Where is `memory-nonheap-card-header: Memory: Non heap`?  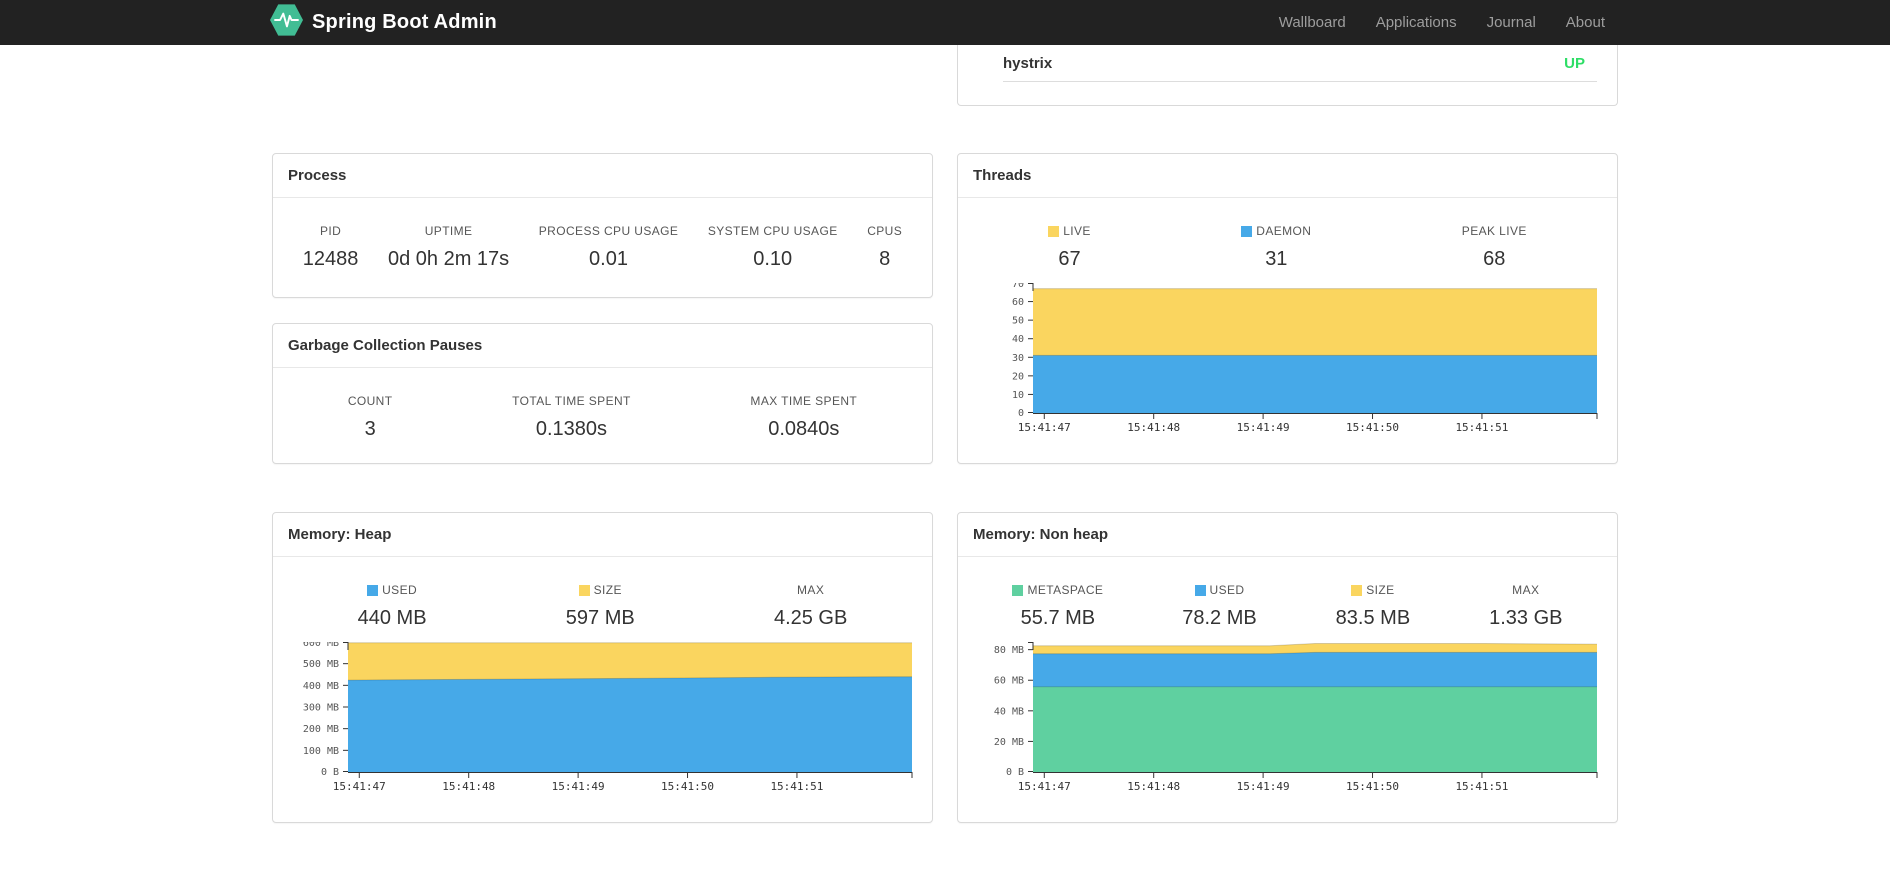
memory-nonheap-card-header: Memory: Non heap is located at coordinates (1287, 535).